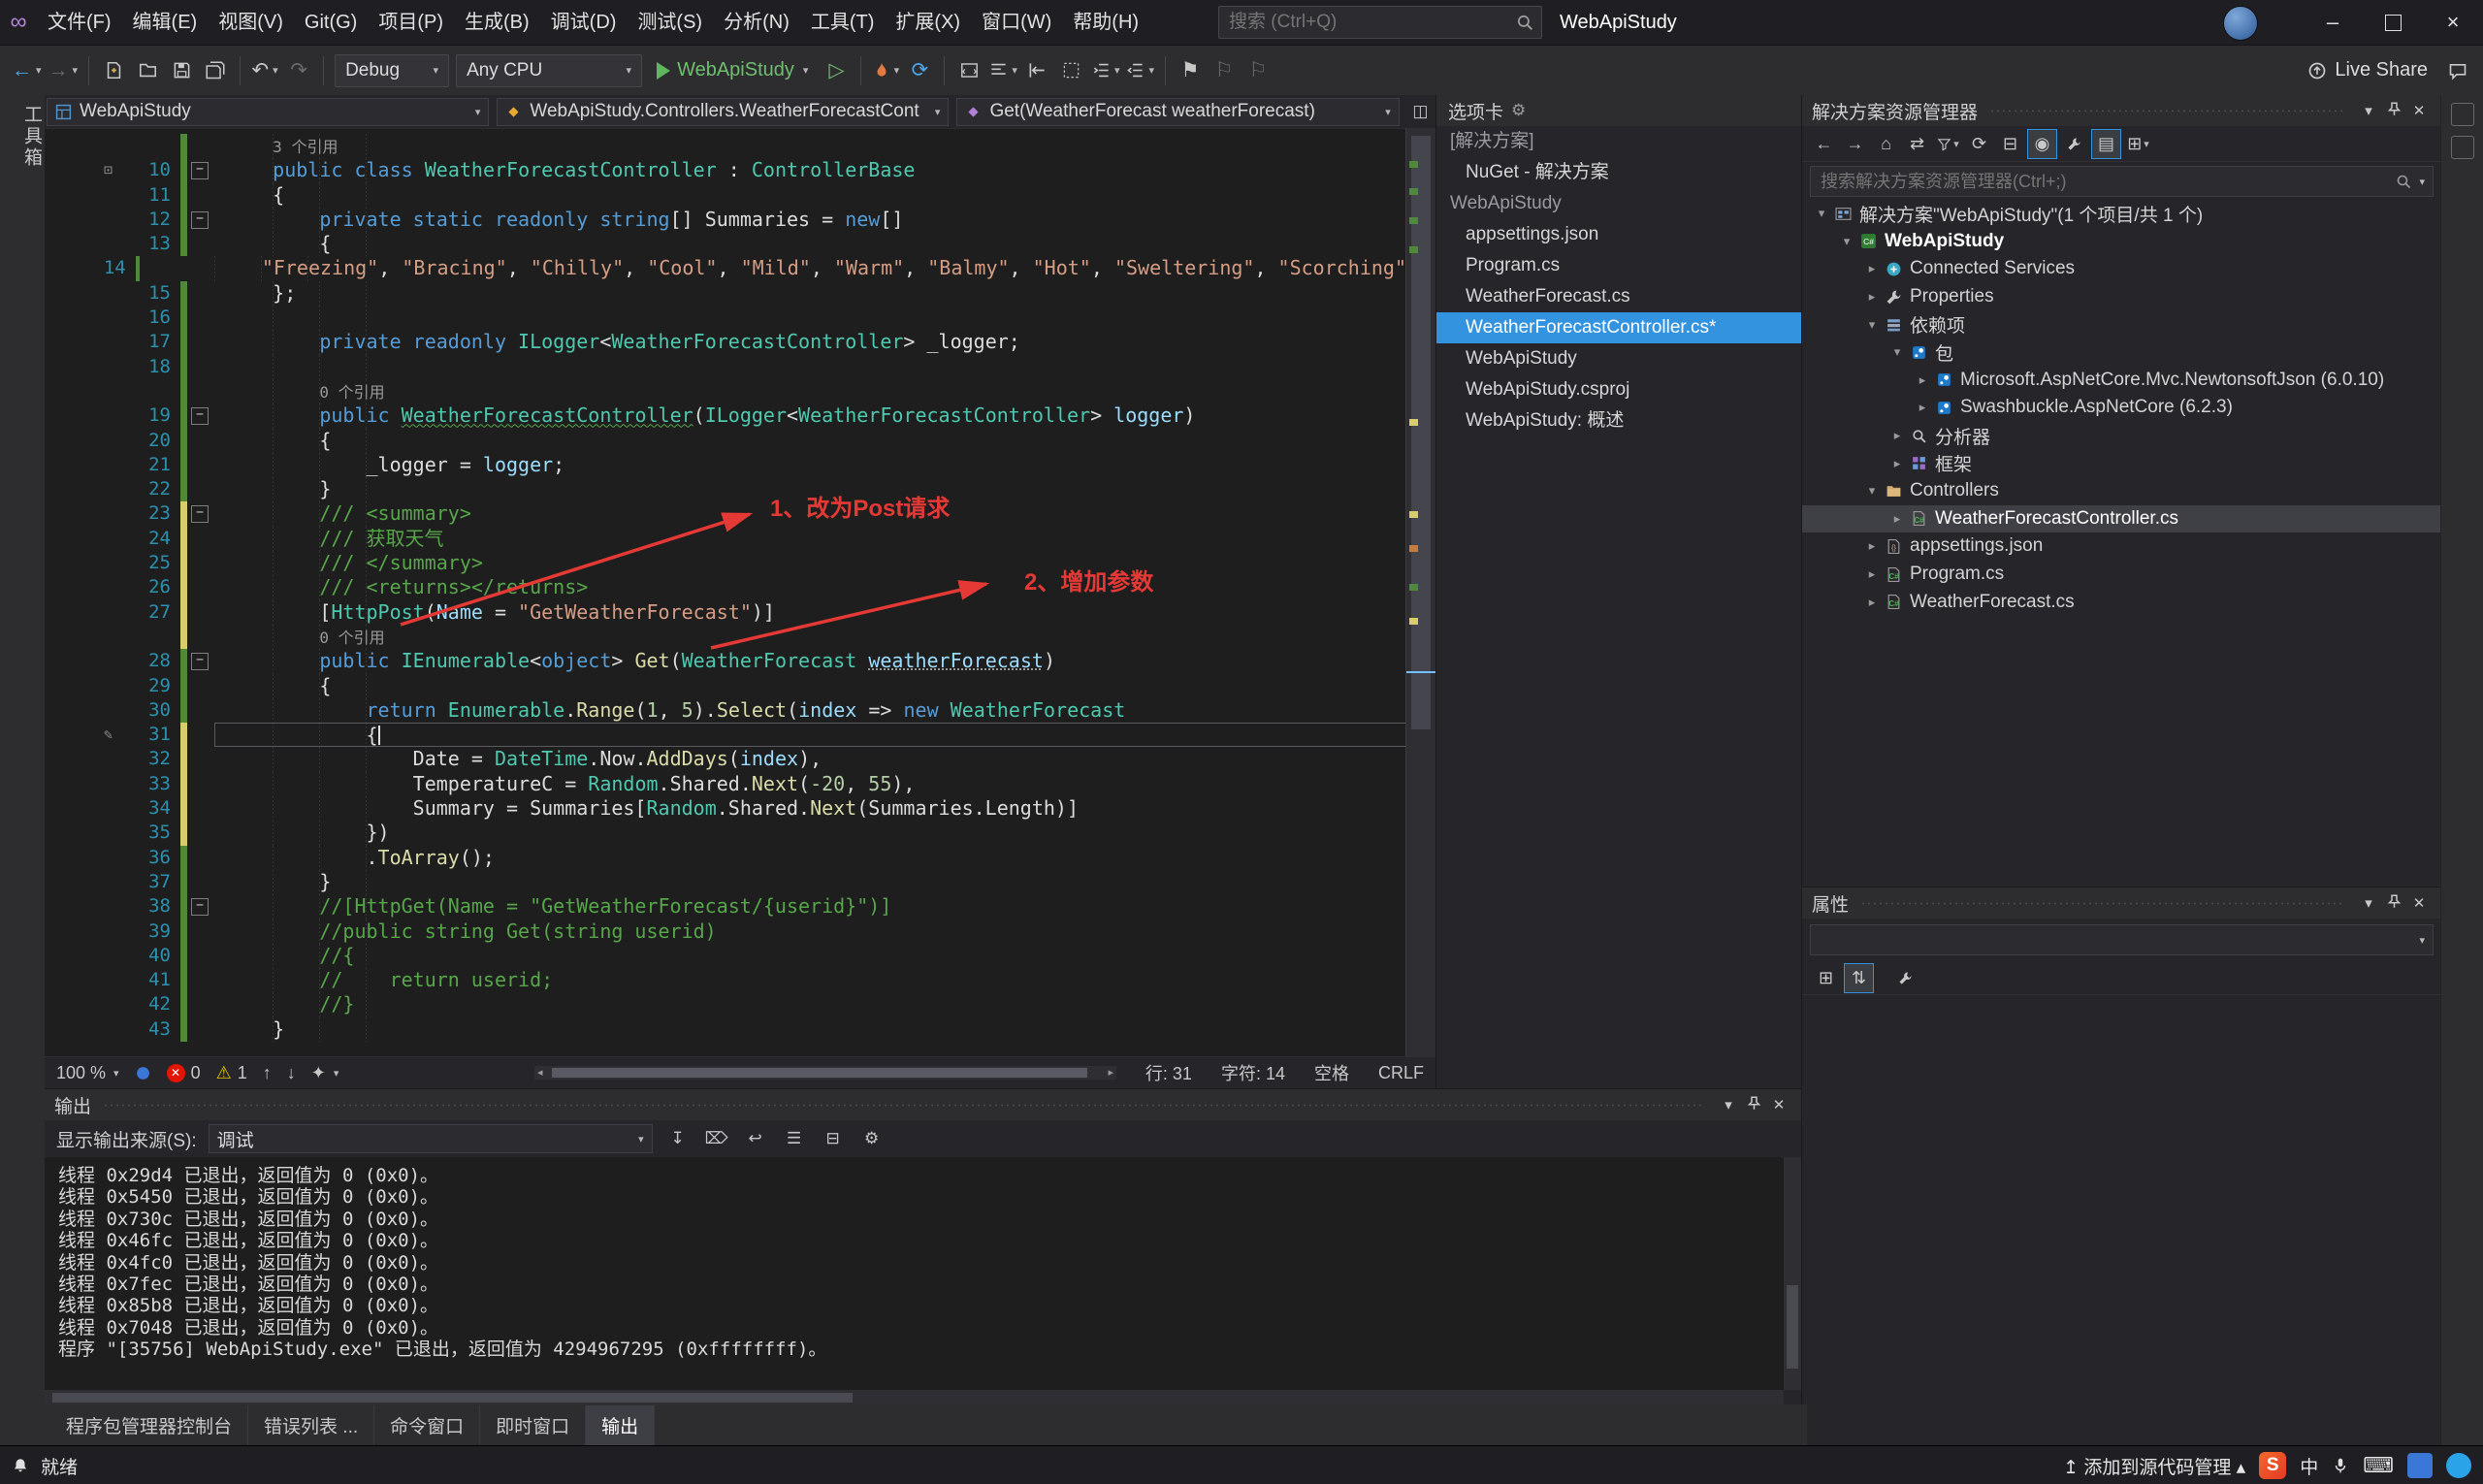 The image size is (2483, 1484). What do you see at coordinates (2074, 144) in the screenshot?
I see `properties-icon` at bounding box center [2074, 144].